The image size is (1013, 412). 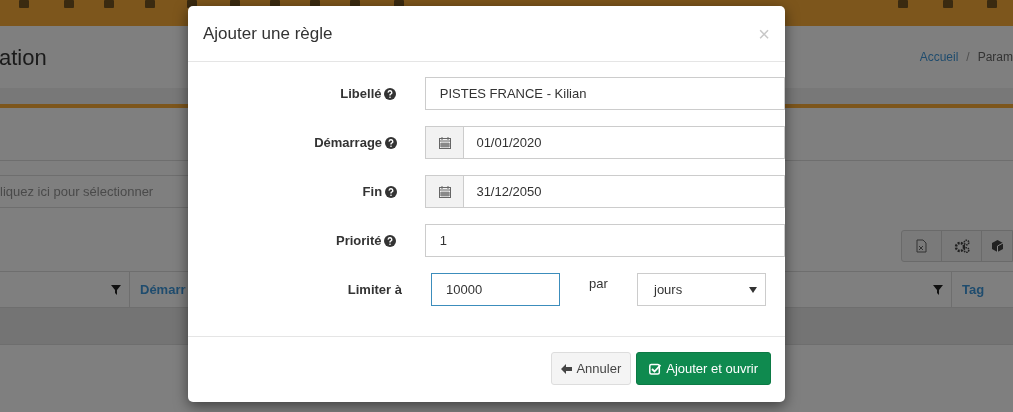 I want to click on date-field: 01/01/2020, so click(x=605, y=142).